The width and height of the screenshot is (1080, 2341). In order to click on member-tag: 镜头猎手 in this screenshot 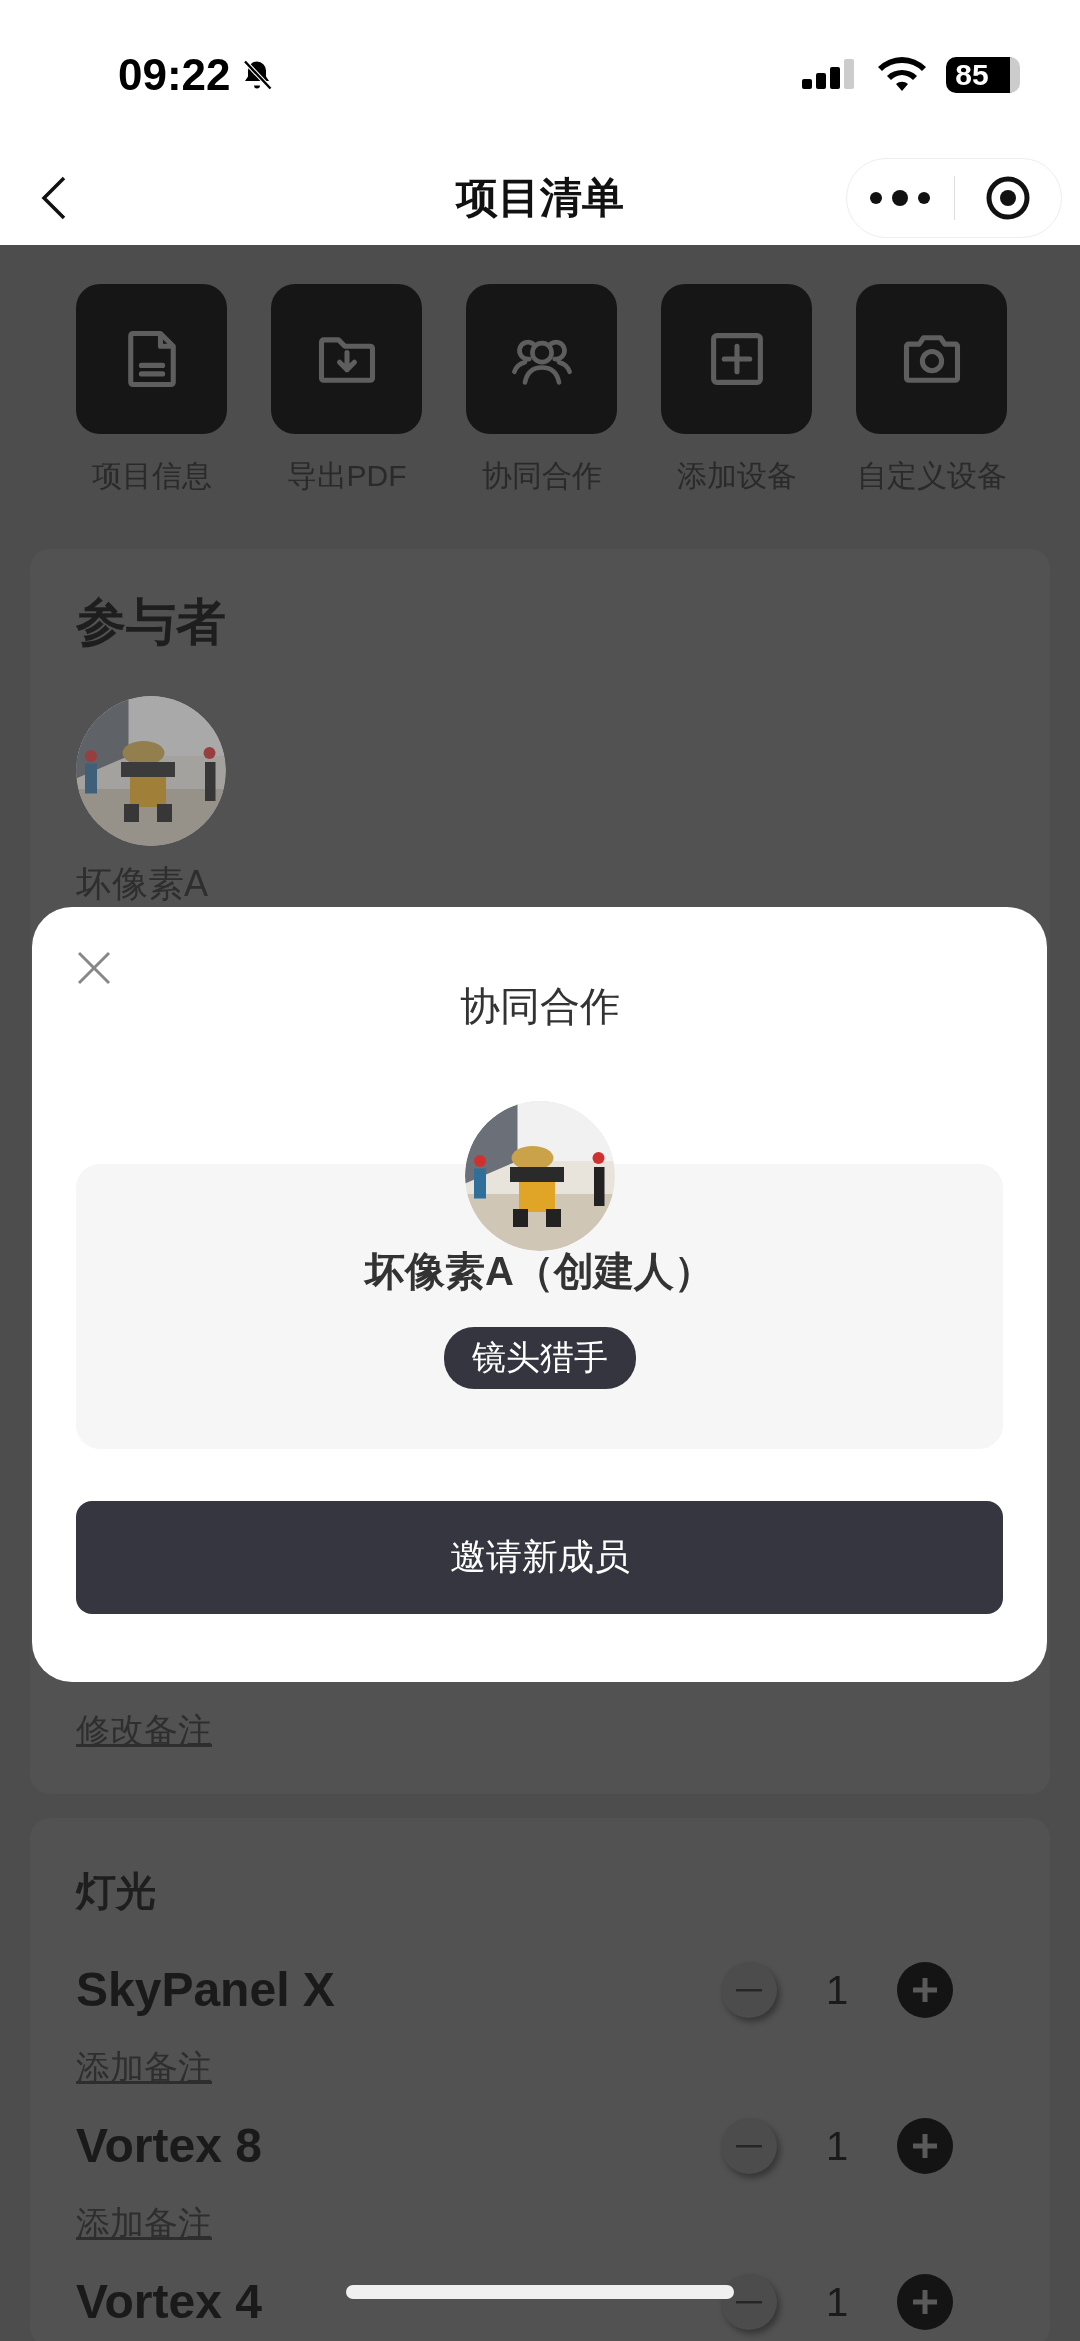, I will do `click(539, 1358)`.